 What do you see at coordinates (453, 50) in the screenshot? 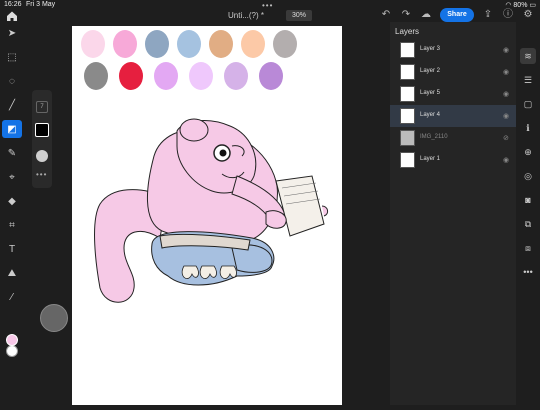
I see `layer-row: Layer 3 ◉` at bounding box center [453, 50].